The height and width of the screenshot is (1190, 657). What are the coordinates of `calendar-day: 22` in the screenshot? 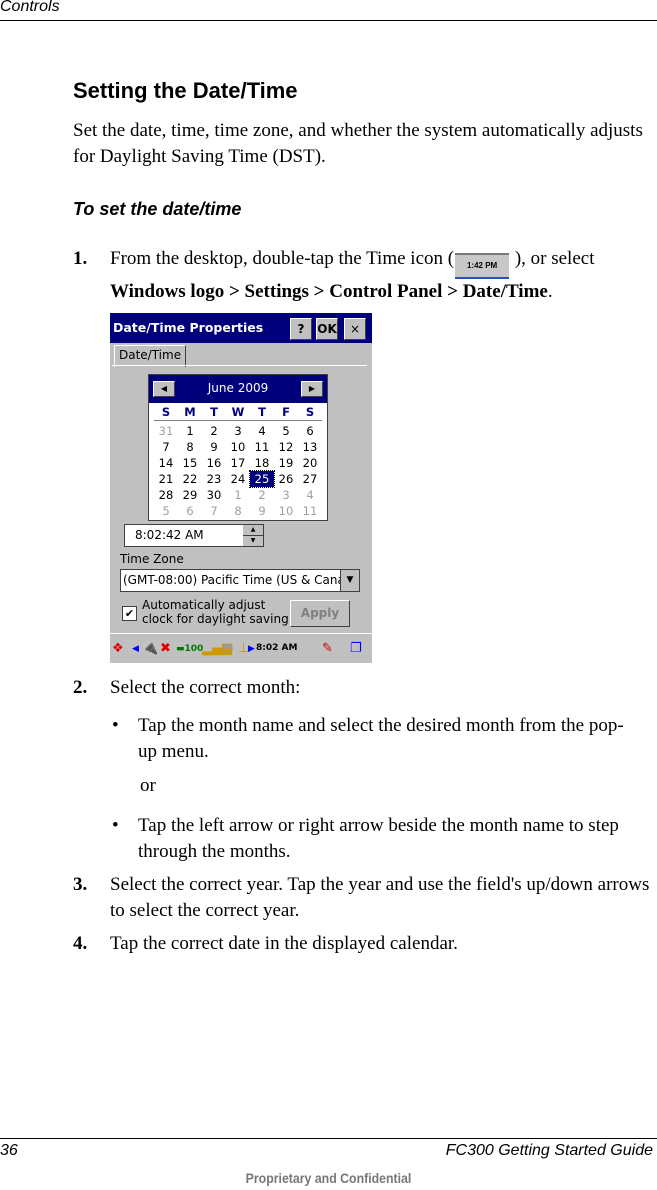 It's located at (190, 479).